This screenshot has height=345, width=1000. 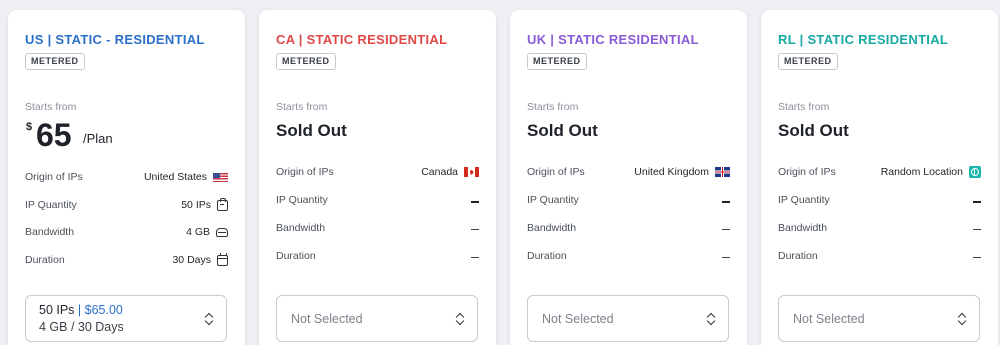 What do you see at coordinates (191, 260) in the screenshot?
I see `duration-value: 30 Days` at bounding box center [191, 260].